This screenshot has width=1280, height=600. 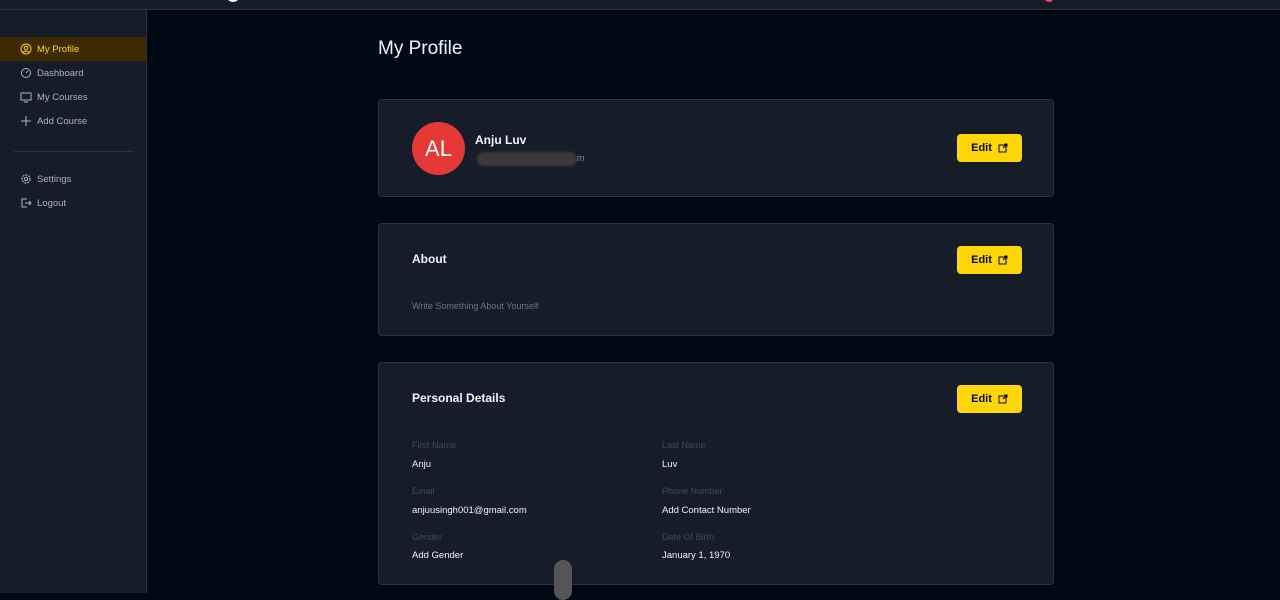 What do you see at coordinates (420, 48) in the screenshot?
I see `page-title: My Profile` at bounding box center [420, 48].